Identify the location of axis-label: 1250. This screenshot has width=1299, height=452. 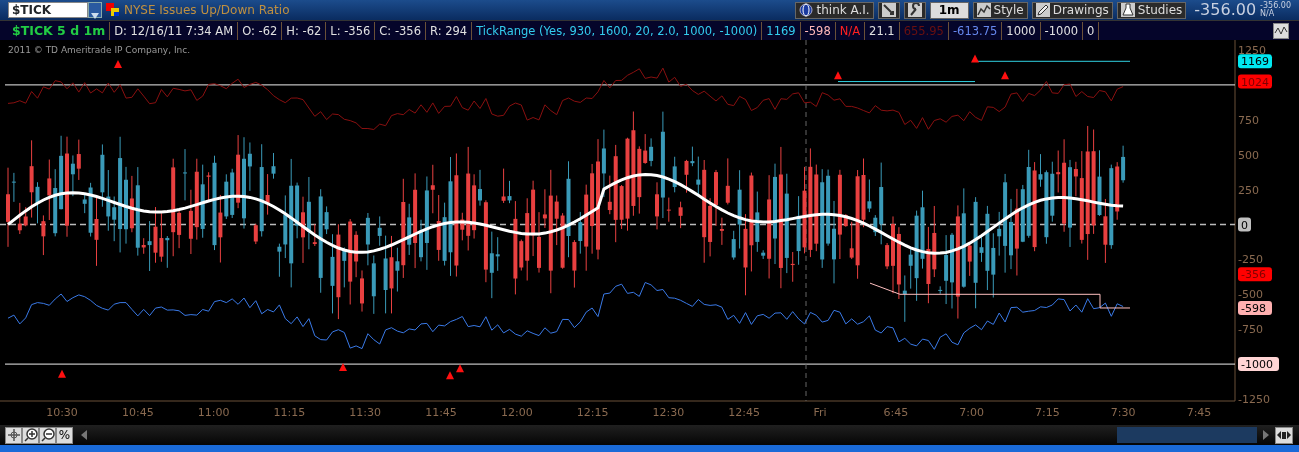
(1252, 50).